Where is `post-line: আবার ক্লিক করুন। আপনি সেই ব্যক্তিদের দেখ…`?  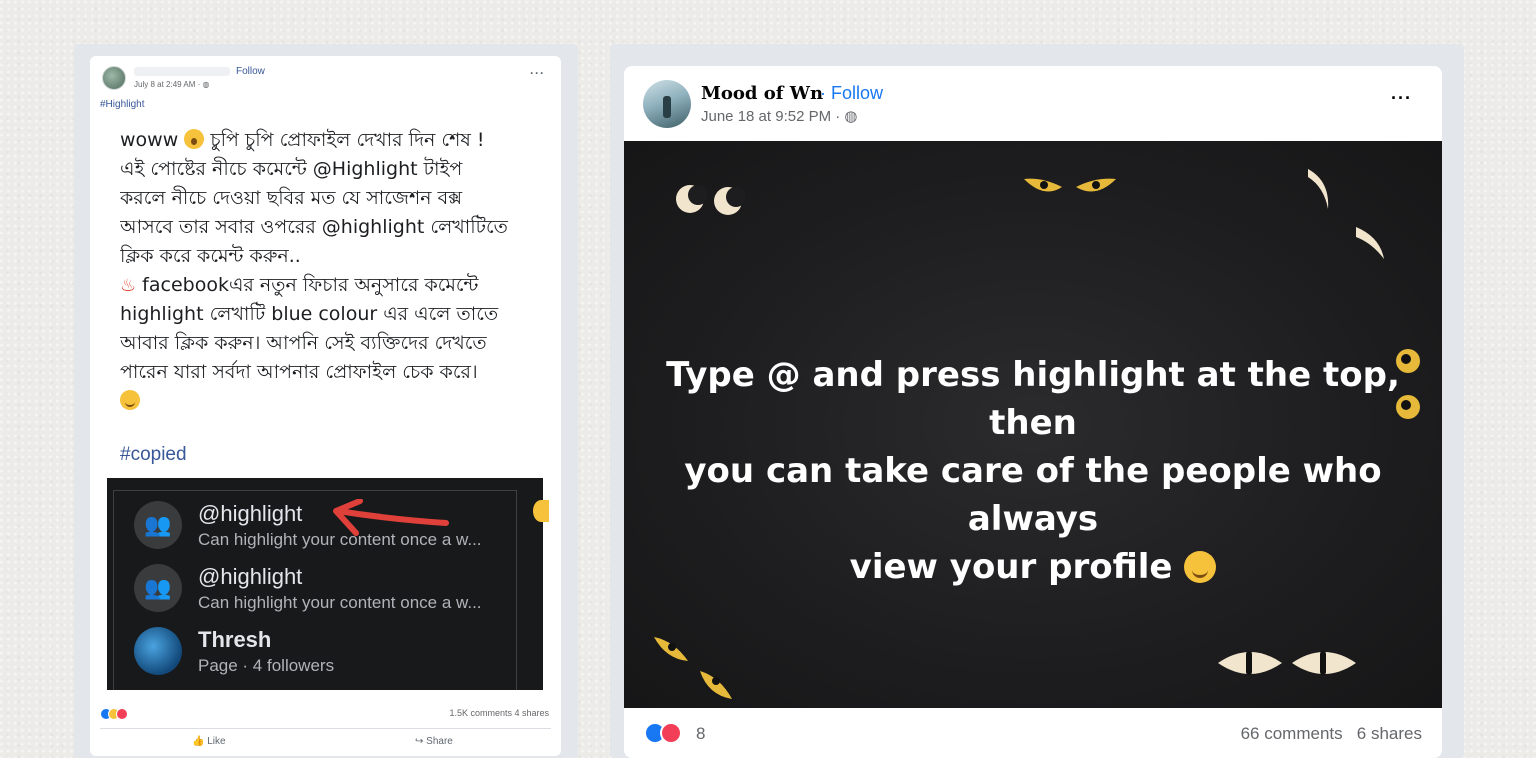
post-line: আবার ক্লিক করুন। আপনি সেই ব্যক্তিদের দেখ… is located at coordinates (303, 343).